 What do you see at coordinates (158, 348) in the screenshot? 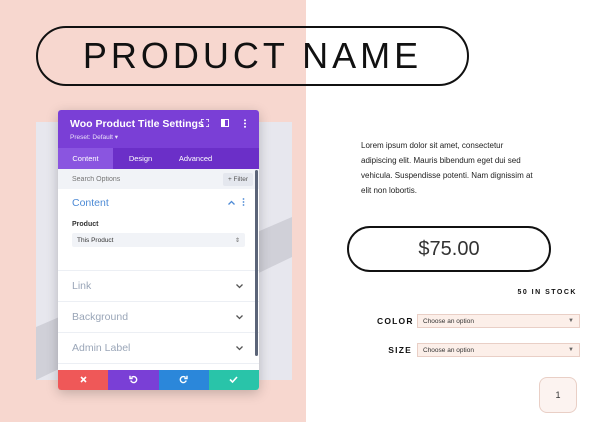
I see `admin-label-section: Admin Label` at bounding box center [158, 348].